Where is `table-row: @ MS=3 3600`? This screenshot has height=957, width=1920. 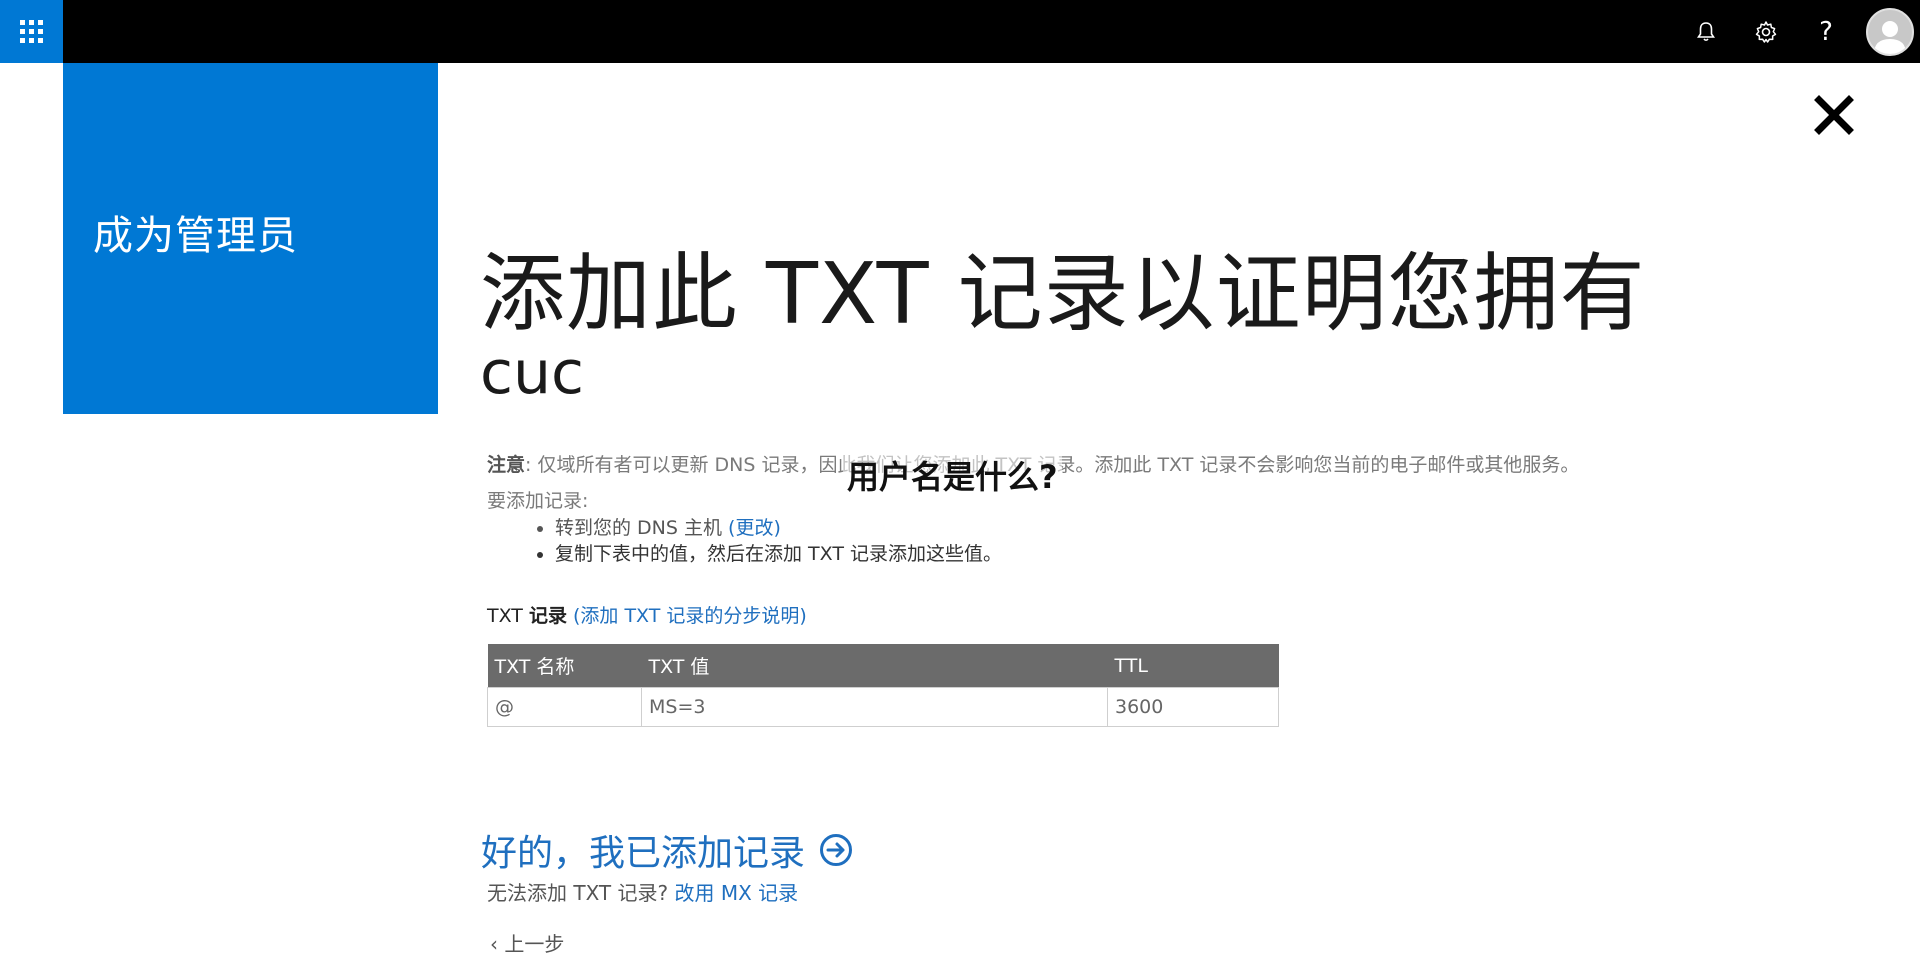
table-row: @ MS=3 3600 is located at coordinates (883, 707).